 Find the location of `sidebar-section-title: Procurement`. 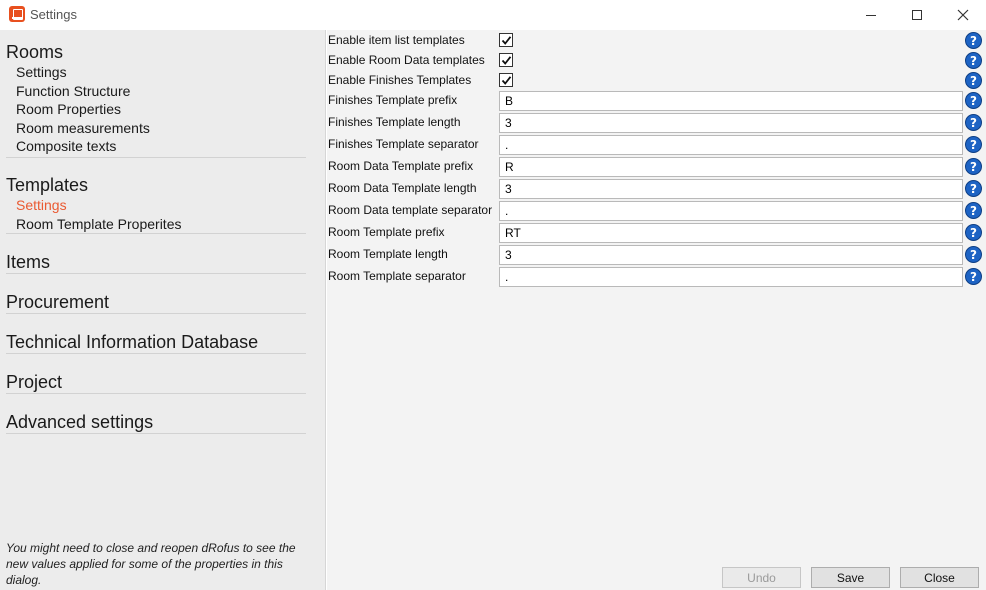

sidebar-section-title: Procurement is located at coordinates (156, 302).